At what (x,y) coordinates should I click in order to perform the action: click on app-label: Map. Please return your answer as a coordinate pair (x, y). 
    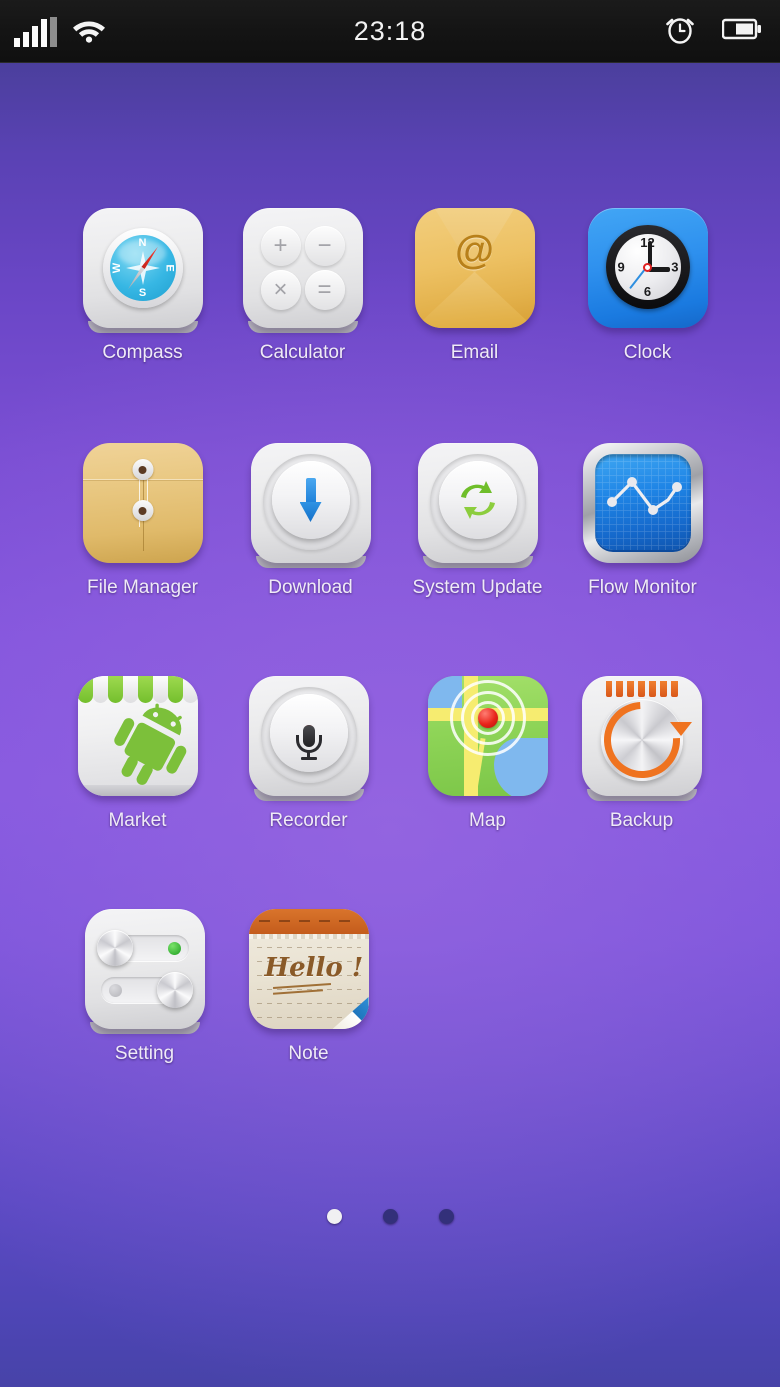
    Looking at the image, I should click on (487, 820).